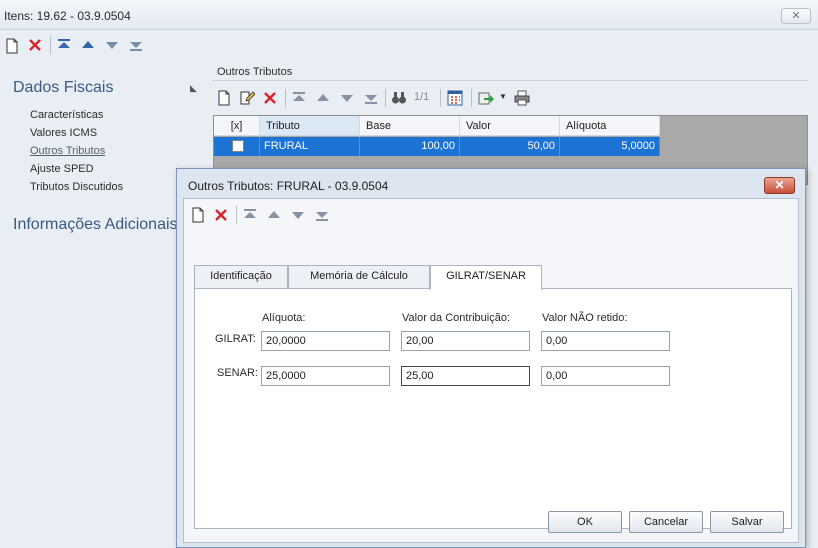  Describe the element at coordinates (284, 318) in the screenshot. I see `label-aliquota: Alíquota:` at that location.